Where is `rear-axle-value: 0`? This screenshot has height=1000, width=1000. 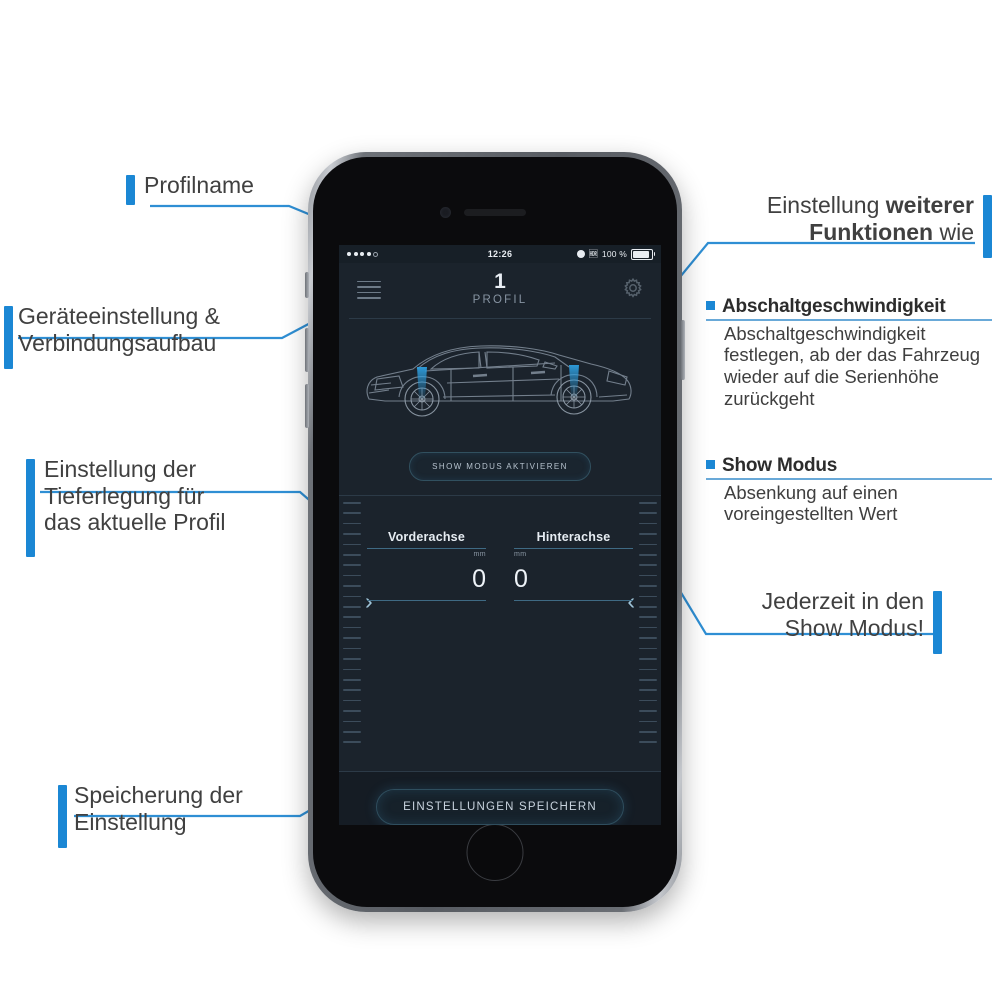
rear-axle-value: 0 is located at coordinates (521, 579).